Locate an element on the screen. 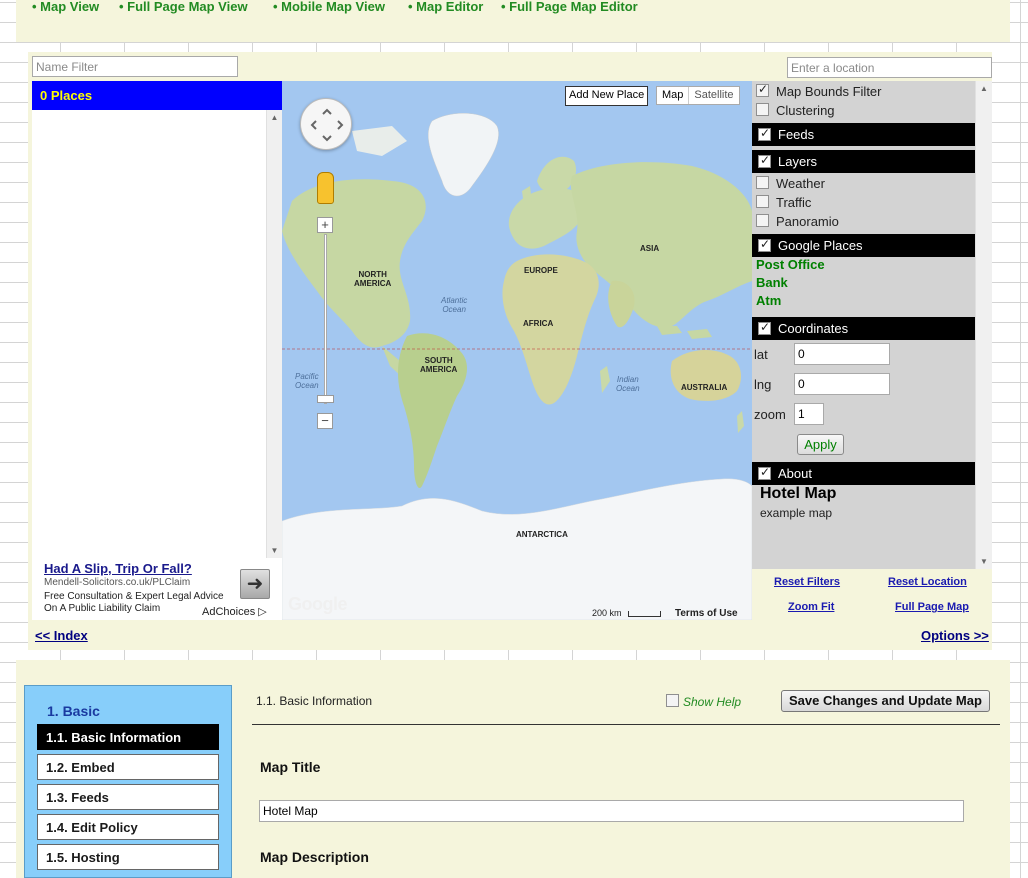 This screenshot has width=1028, height=878. feeds-section-header: Feeds is located at coordinates (863, 134).